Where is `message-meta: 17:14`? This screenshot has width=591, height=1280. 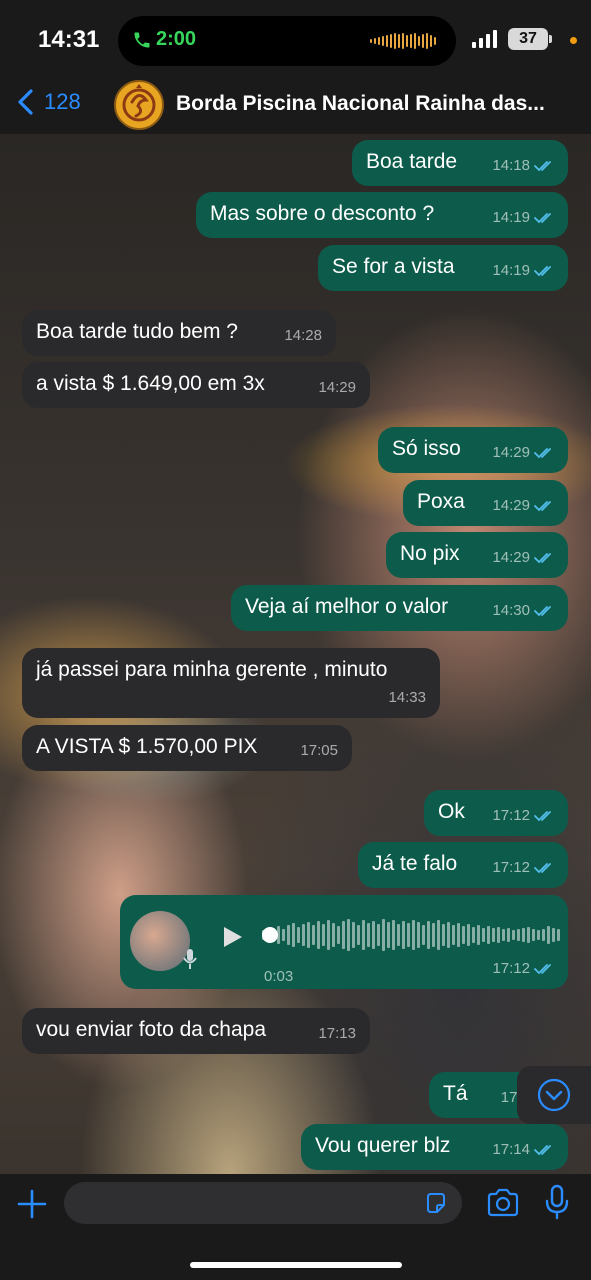
message-meta: 17:14 is located at coordinates (523, 1150).